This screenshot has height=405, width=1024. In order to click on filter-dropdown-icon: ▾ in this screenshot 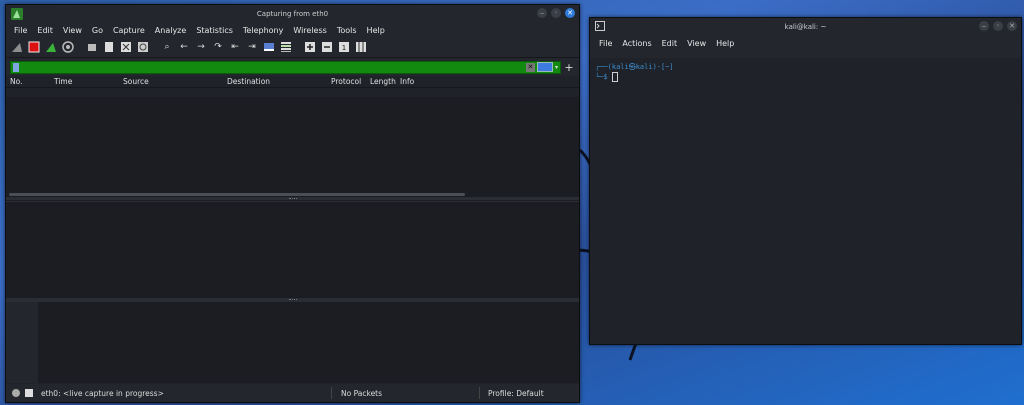, I will do `click(556, 67)`.